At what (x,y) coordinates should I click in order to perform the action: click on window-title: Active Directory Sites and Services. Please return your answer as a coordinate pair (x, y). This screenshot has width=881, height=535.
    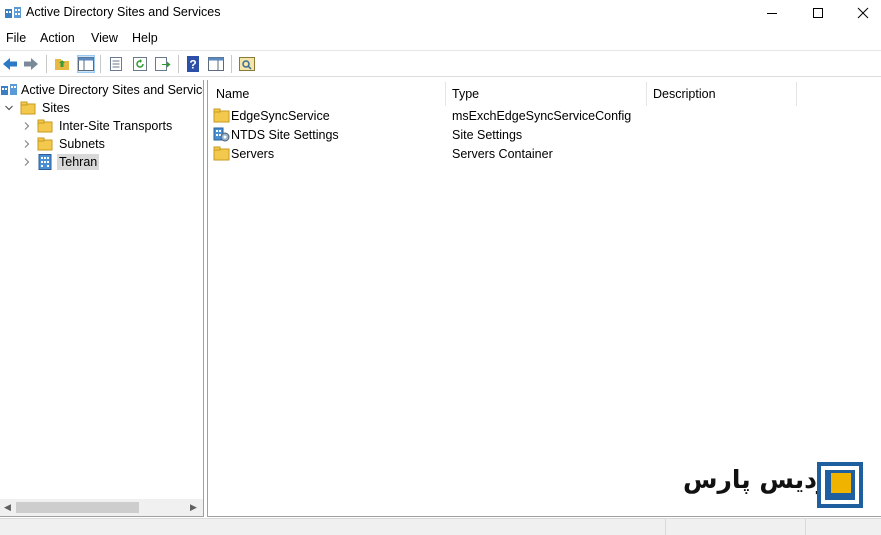
    Looking at the image, I should click on (123, 12).